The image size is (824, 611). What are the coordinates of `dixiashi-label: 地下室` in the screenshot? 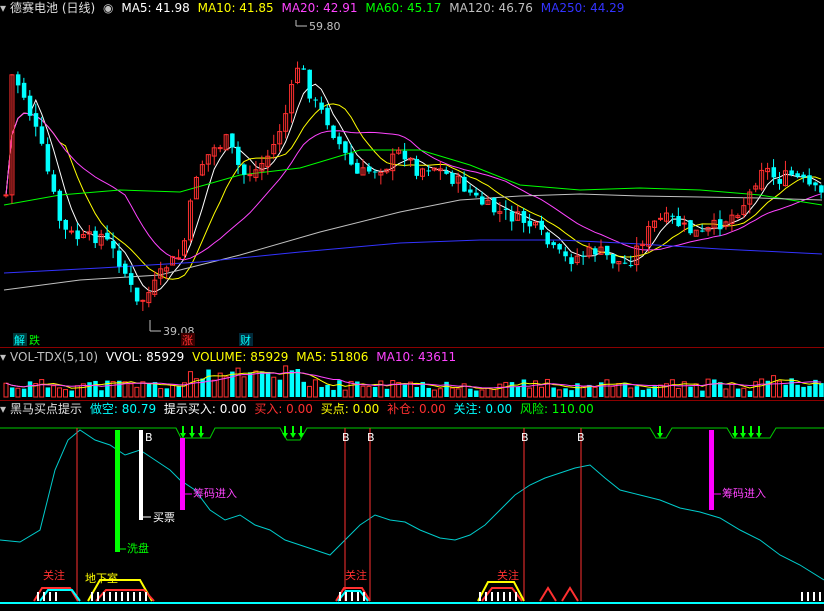 It's located at (101, 578).